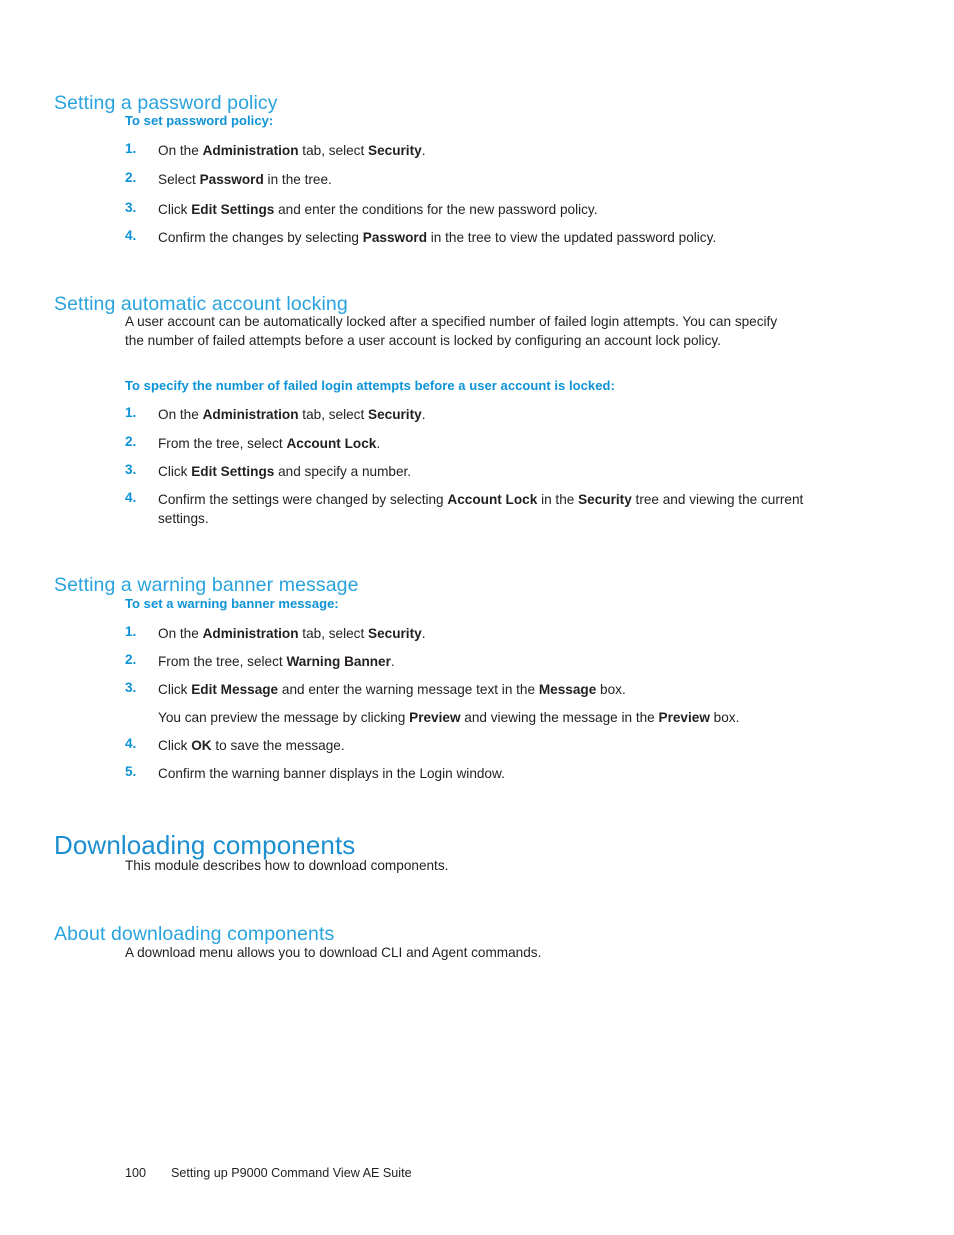  I want to click on step-text: Select Password in the tree., so click(245, 179).